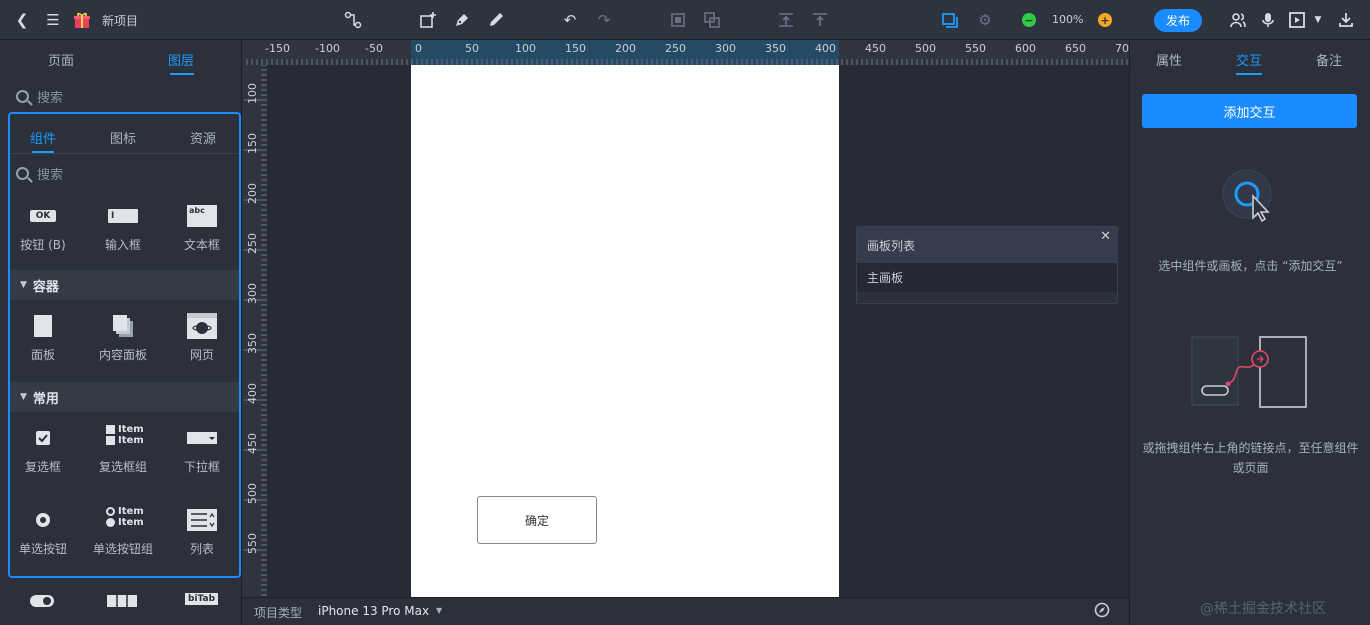 This screenshot has width=1370, height=625. What do you see at coordinates (985, 20) in the screenshot?
I see `settings-icon: ⚙` at bounding box center [985, 20].